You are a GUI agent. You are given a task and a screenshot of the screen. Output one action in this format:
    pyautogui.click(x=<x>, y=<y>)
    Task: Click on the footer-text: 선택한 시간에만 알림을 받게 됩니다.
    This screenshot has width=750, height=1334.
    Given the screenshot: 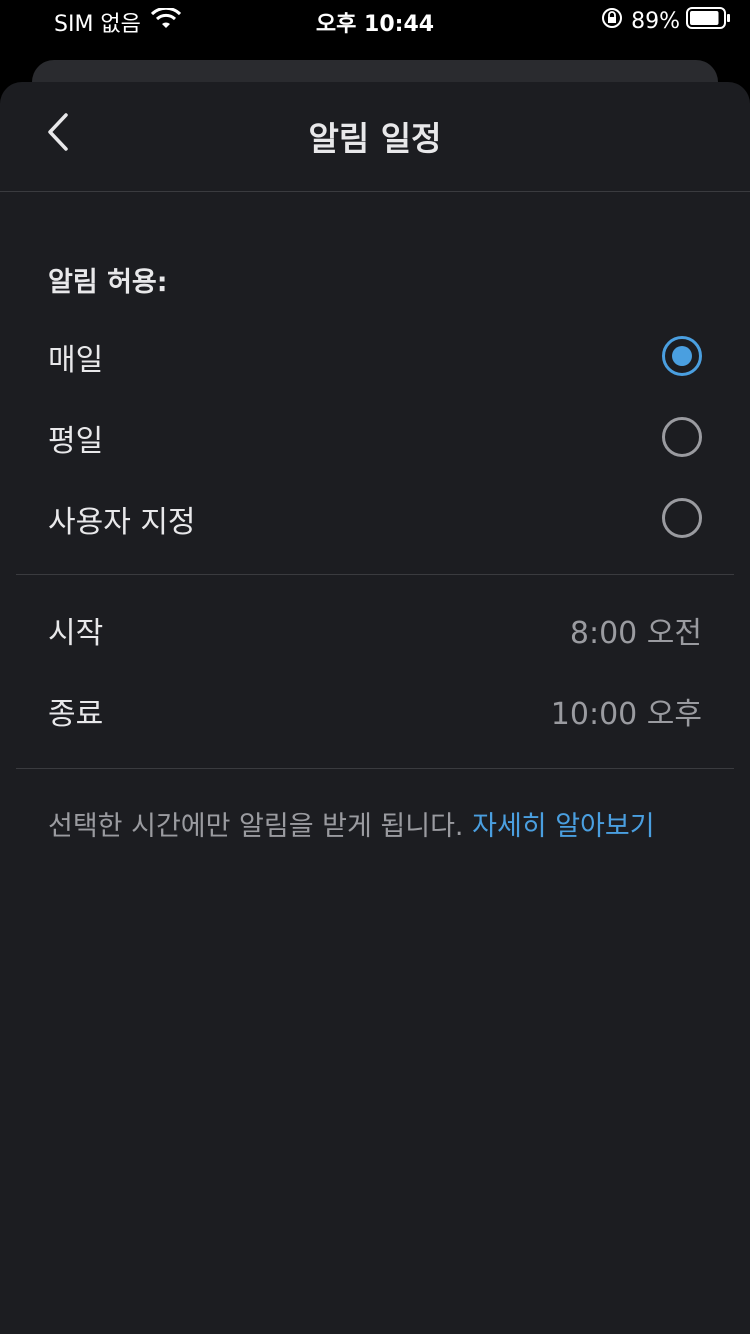 What is the action you would take?
    pyautogui.click(x=256, y=826)
    